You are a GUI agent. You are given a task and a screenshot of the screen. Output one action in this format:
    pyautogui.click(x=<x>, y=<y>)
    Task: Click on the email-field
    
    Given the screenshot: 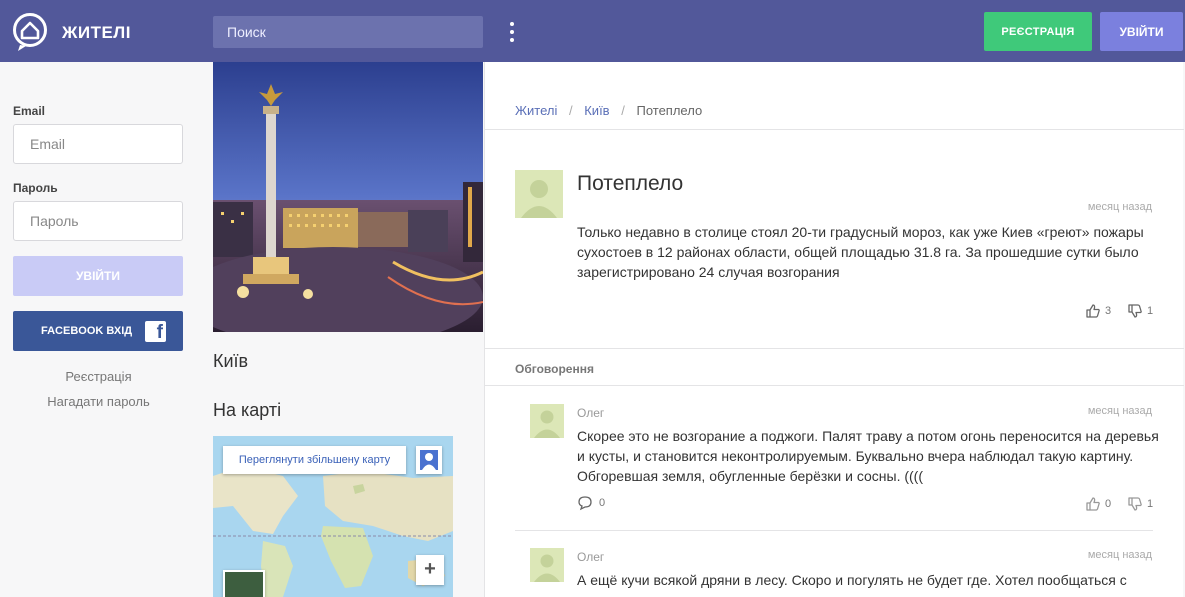 What is the action you would take?
    pyautogui.click(x=98, y=144)
    